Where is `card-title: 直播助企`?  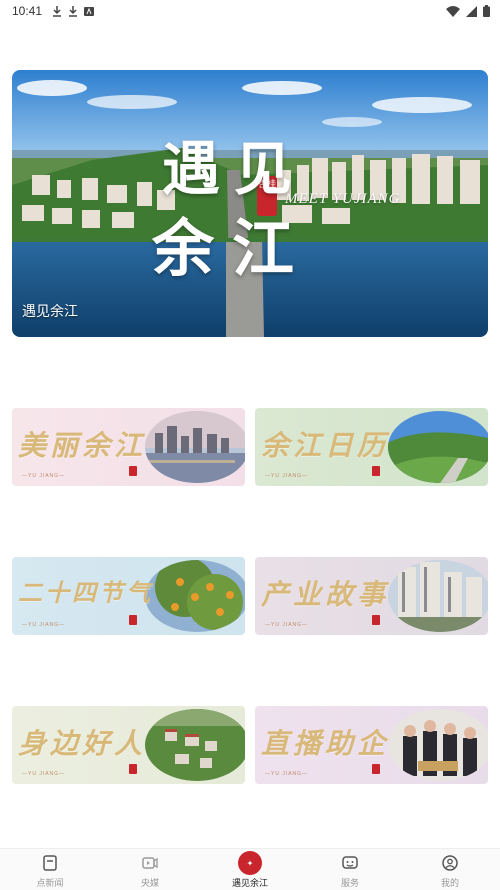
card-title: 直播助企 is located at coordinates (325, 743).